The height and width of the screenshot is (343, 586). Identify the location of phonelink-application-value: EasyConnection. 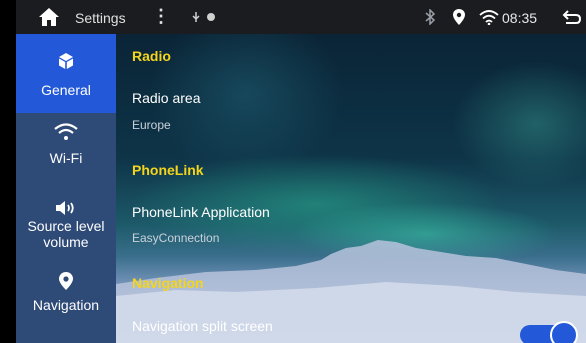
(176, 238).